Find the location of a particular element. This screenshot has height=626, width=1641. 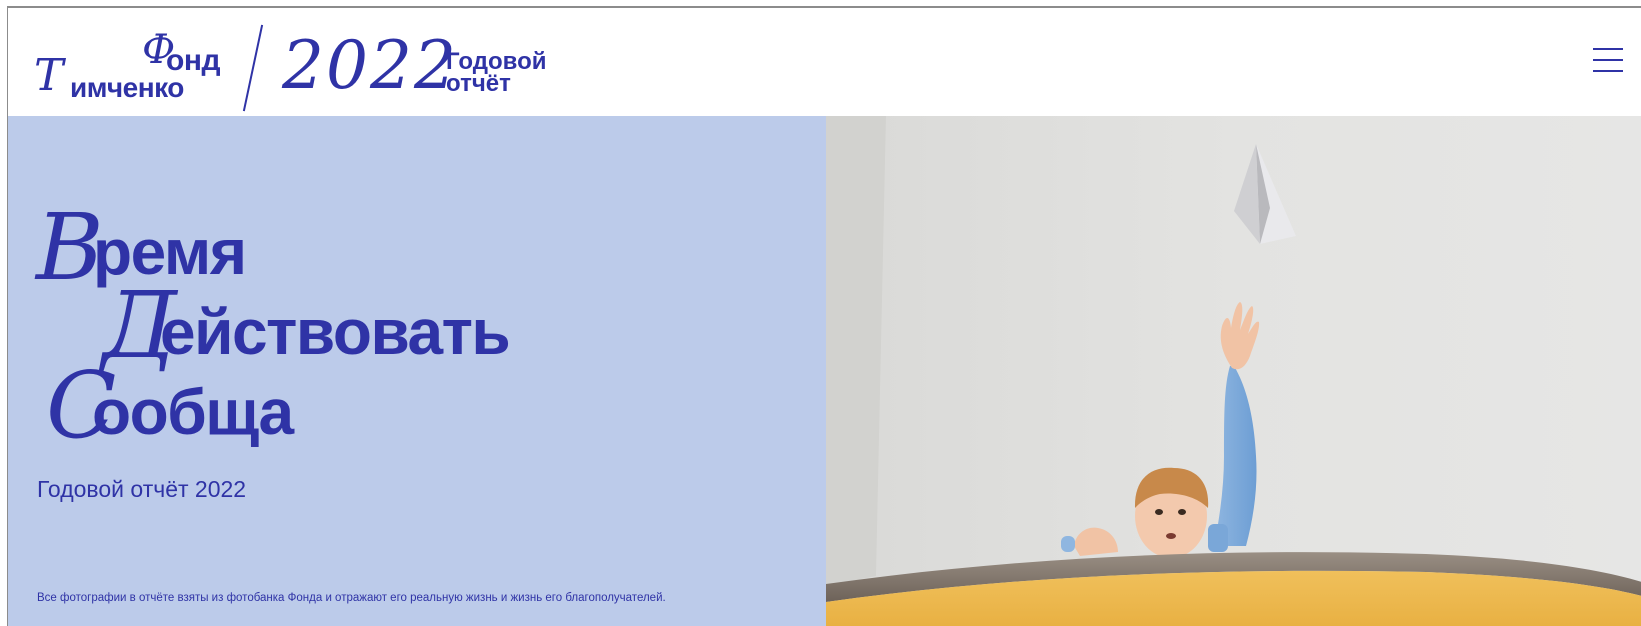

logo-report-line2: отчёт is located at coordinates (478, 83).